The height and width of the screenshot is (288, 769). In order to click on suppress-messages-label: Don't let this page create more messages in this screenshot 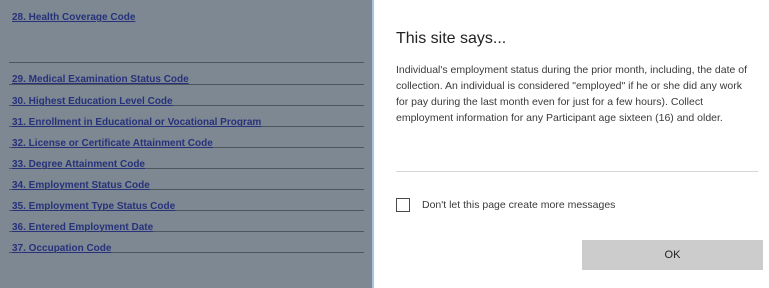, I will do `click(518, 205)`.